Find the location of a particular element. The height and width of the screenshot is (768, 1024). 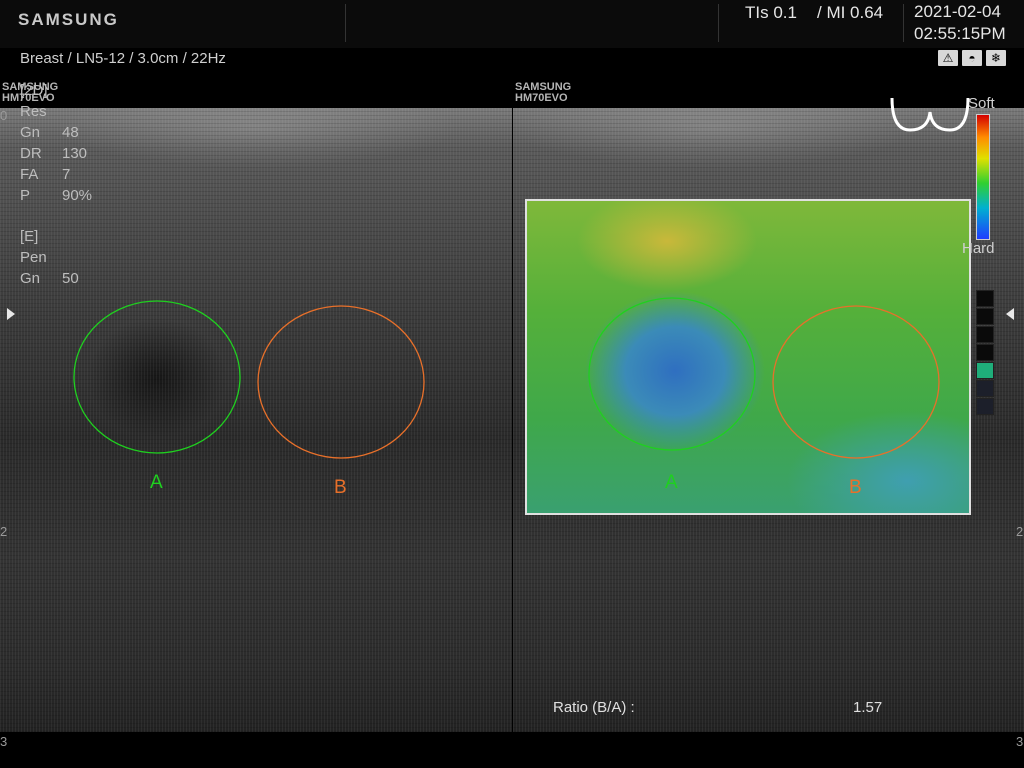

roi-a-label-left: A is located at coordinates (156, 482).